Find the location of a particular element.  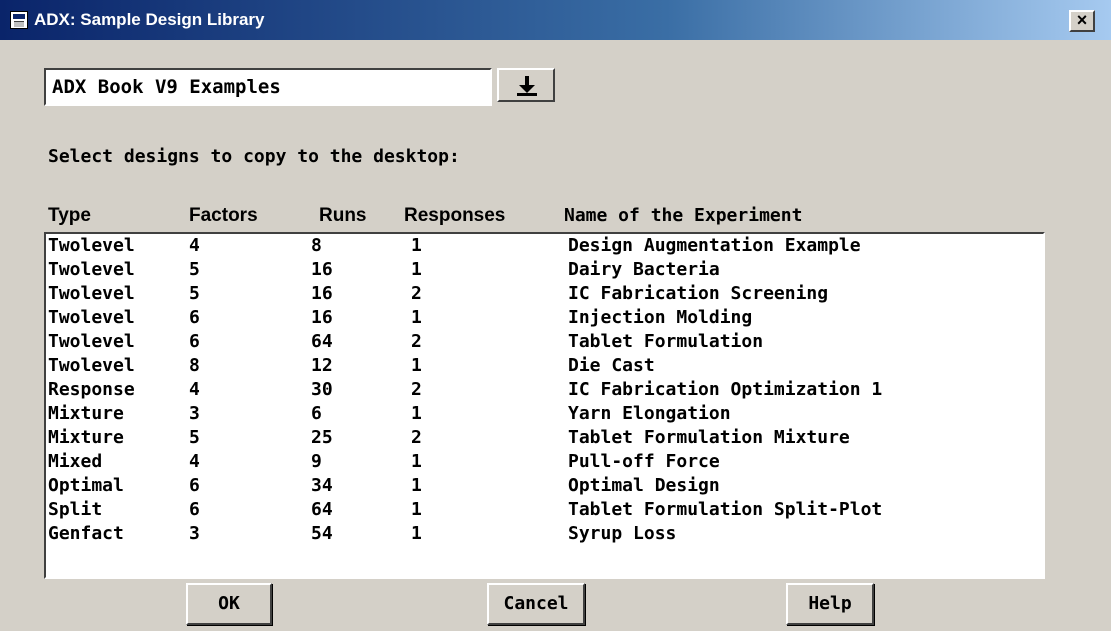

column-header-responses: Responses is located at coordinates (455, 215).